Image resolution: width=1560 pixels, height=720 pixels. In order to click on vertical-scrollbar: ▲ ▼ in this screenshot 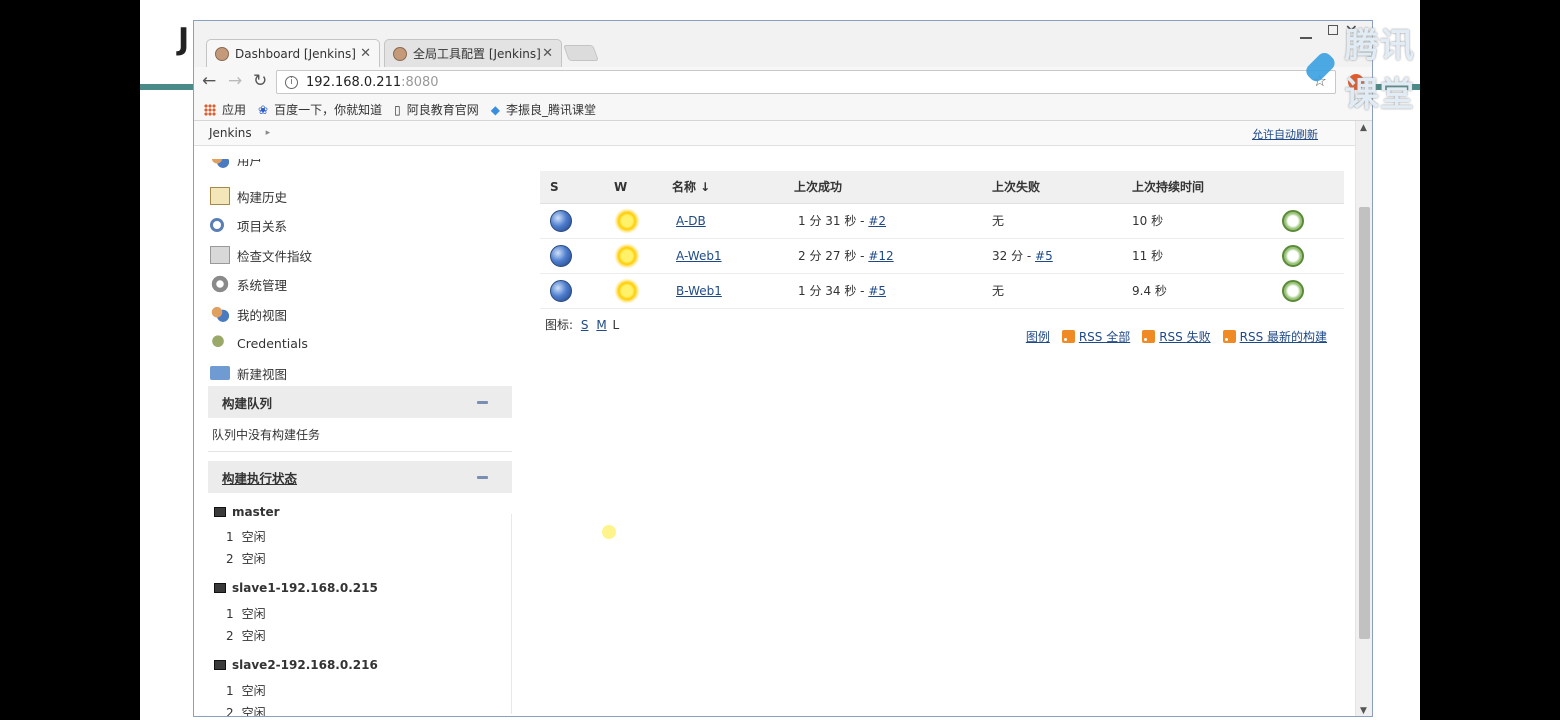, I will do `click(1363, 418)`.